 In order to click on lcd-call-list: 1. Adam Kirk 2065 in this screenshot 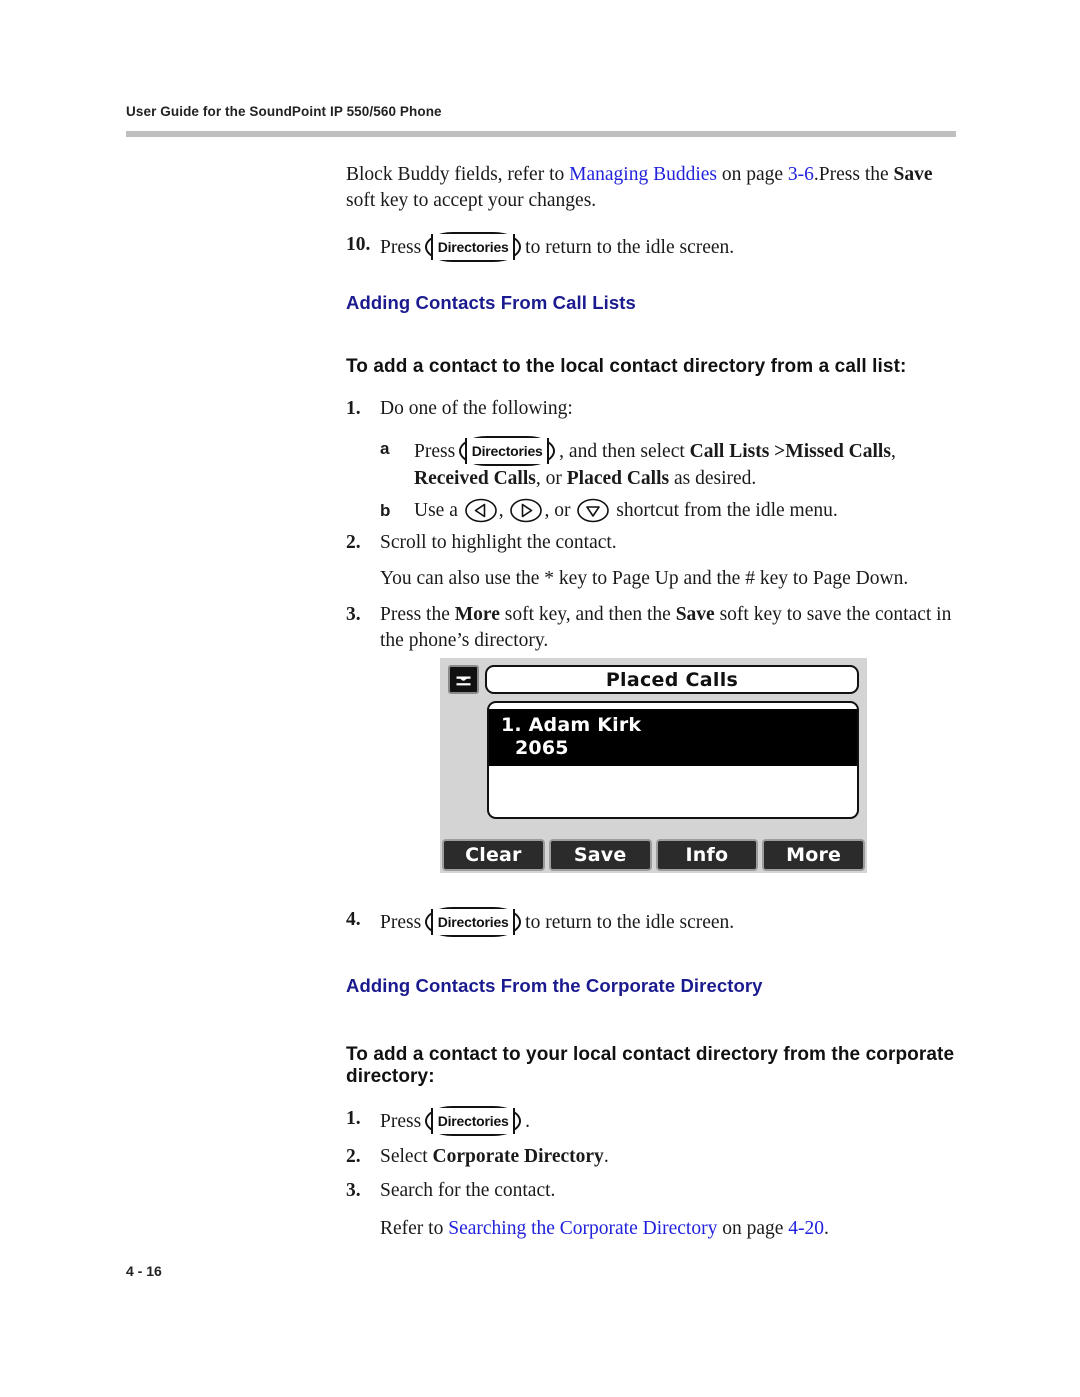, I will do `click(673, 760)`.